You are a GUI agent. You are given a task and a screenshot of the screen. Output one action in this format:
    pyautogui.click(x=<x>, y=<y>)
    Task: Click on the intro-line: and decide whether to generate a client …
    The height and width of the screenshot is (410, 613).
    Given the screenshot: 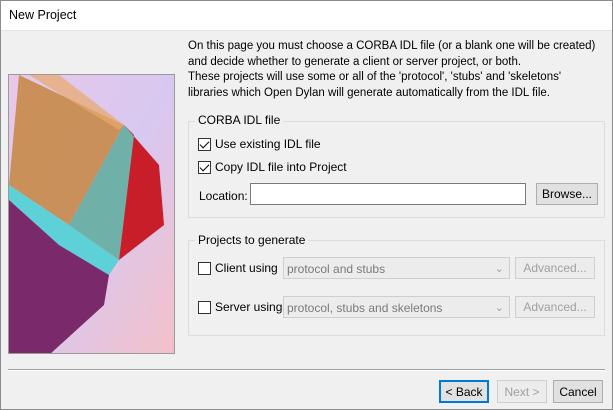 What is the action you would take?
    pyautogui.click(x=355, y=61)
    